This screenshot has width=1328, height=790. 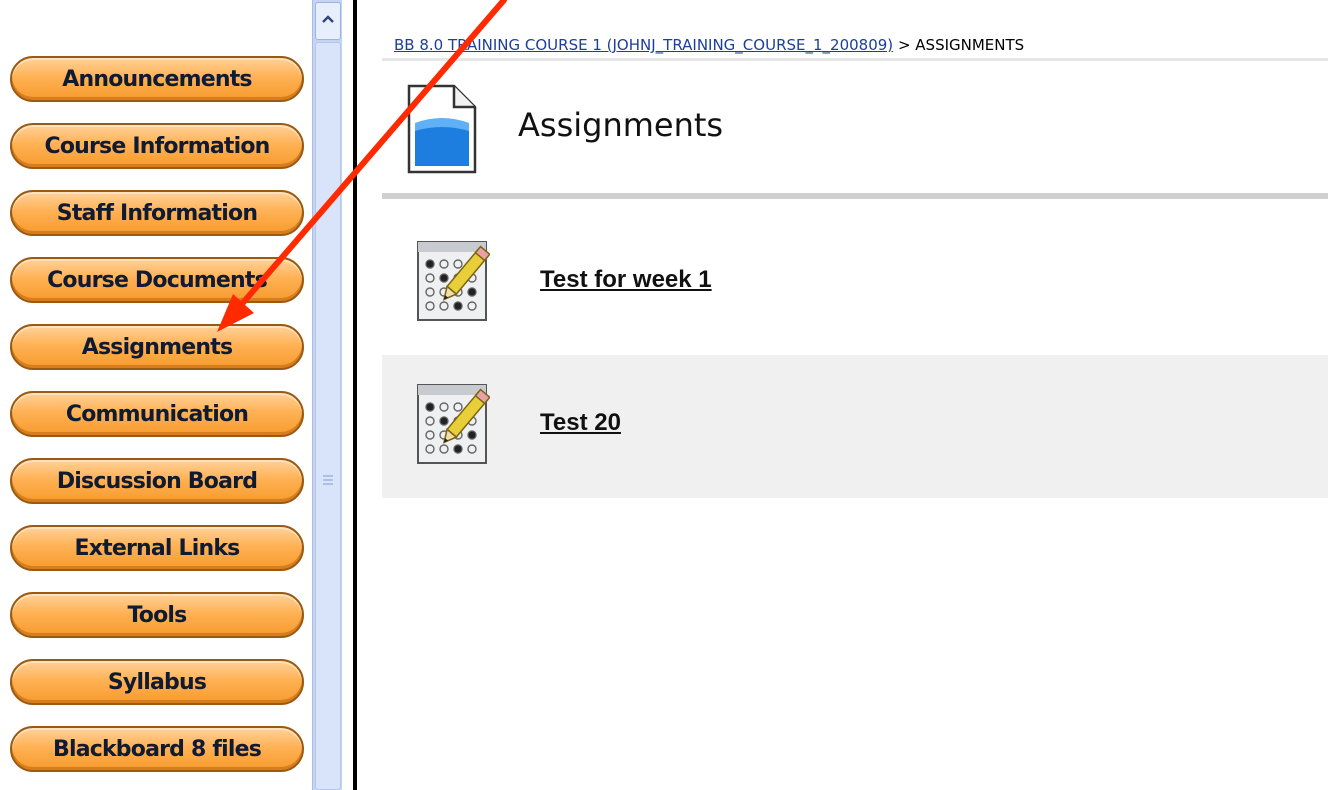 I want to click on scroll-thumb, so click(x=328, y=416).